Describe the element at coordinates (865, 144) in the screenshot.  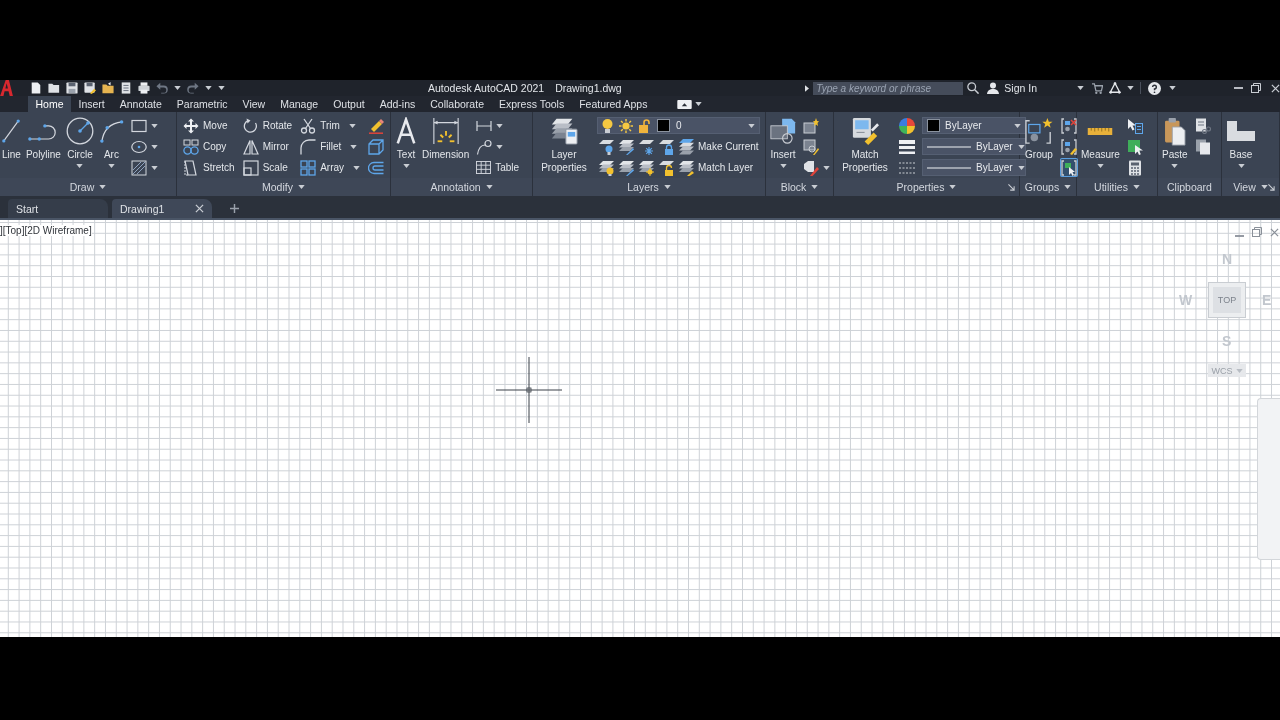
I see `ribbon-tool-button: Match Properties` at that location.